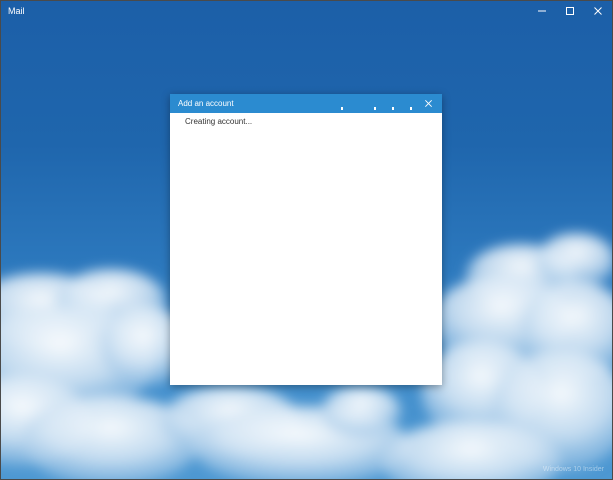  I want to click on maximize-icon, so click(570, 11).